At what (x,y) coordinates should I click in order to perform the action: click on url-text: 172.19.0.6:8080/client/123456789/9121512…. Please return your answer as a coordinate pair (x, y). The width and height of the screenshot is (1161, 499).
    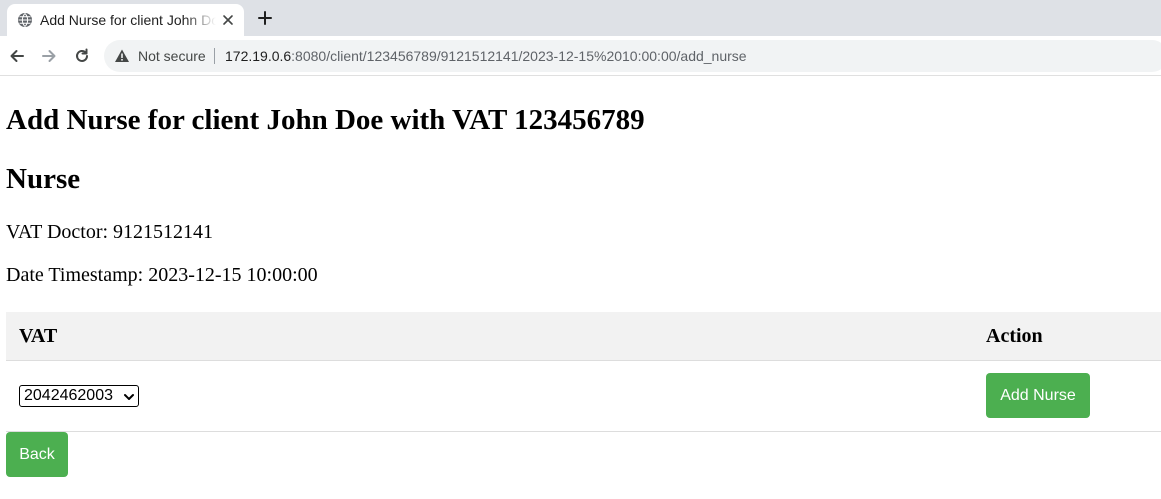
    Looking at the image, I should click on (486, 56).